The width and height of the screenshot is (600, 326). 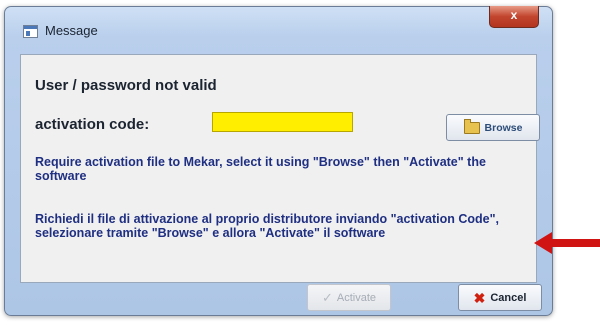 What do you see at coordinates (282, 122) in the screenshot?
I see `activation-code-field` at bounding box center [282, 122].